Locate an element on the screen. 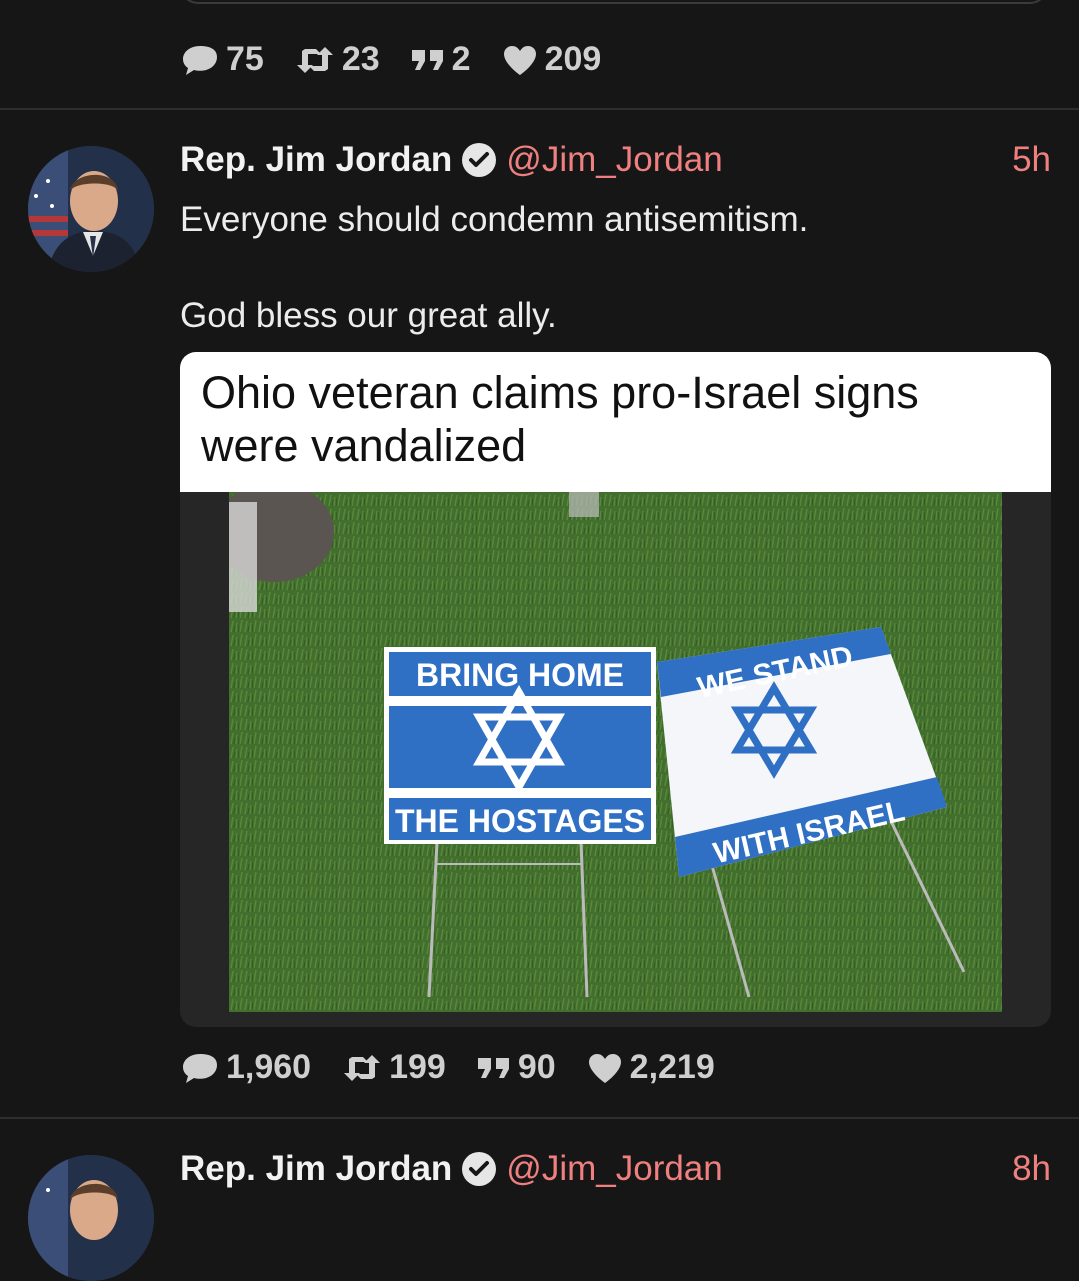 Image resolution: width=1079 pixels, height=1281 pixels. reply-count: 75 is located at coordinates (245, 59).